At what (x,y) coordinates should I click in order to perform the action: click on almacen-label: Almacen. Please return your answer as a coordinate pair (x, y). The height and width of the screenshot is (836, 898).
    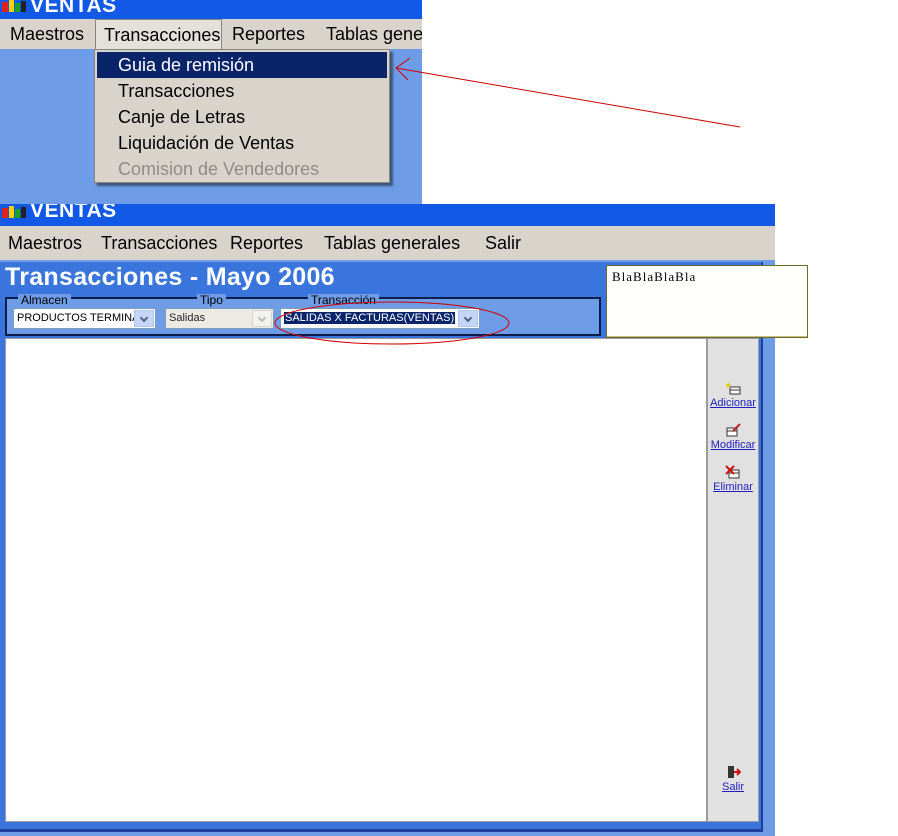
    Looking at the image, I should click on (44, 300).